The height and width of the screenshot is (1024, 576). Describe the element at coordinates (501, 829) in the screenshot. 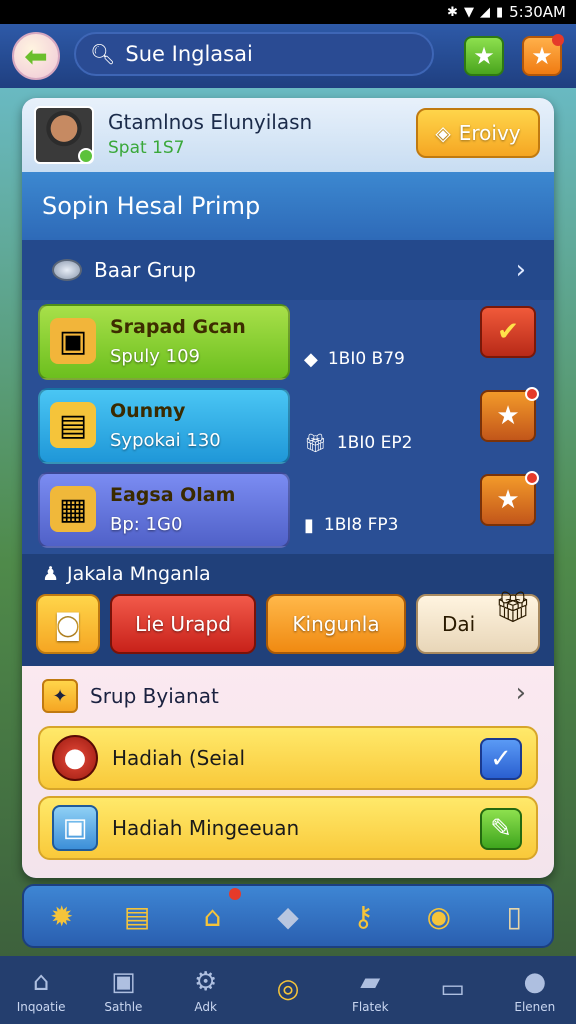

I see `claim-checkbox: ✎` at that location.